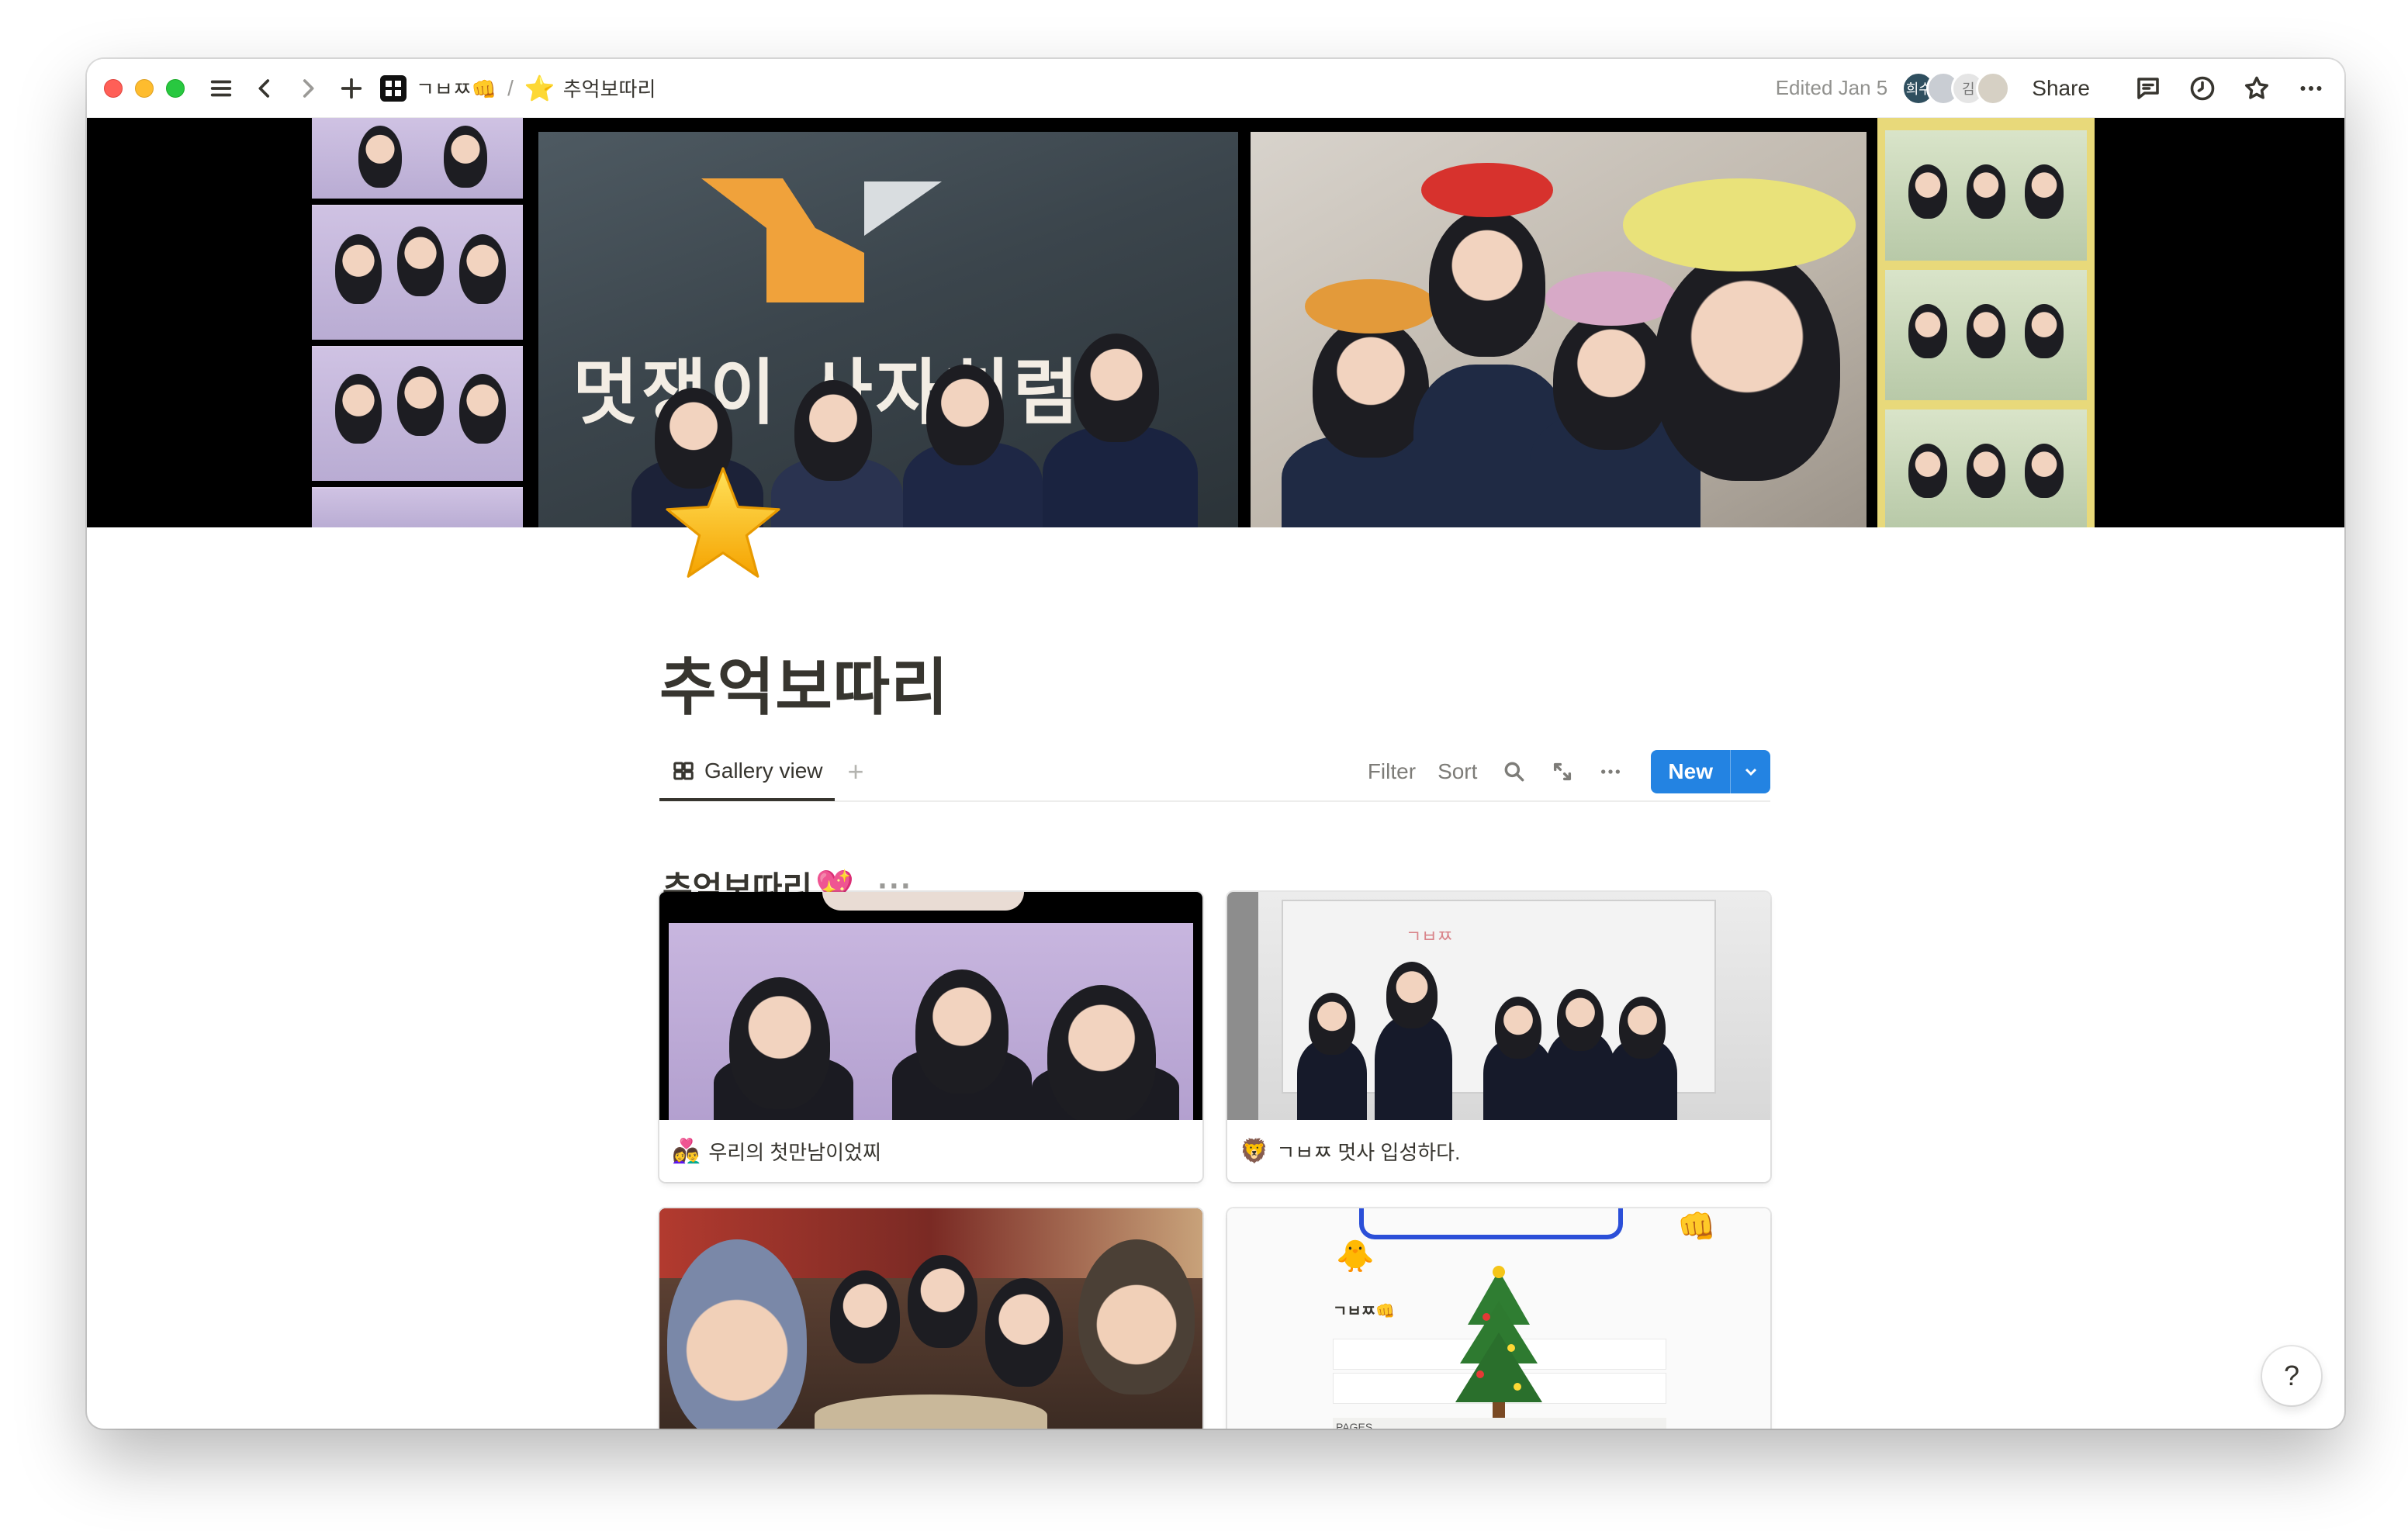 The height and width of the screenshot is (1531, 2408). Describe the element at coordinates (2311, 88) in the screenshot. I see `more-options-icon` at that location.